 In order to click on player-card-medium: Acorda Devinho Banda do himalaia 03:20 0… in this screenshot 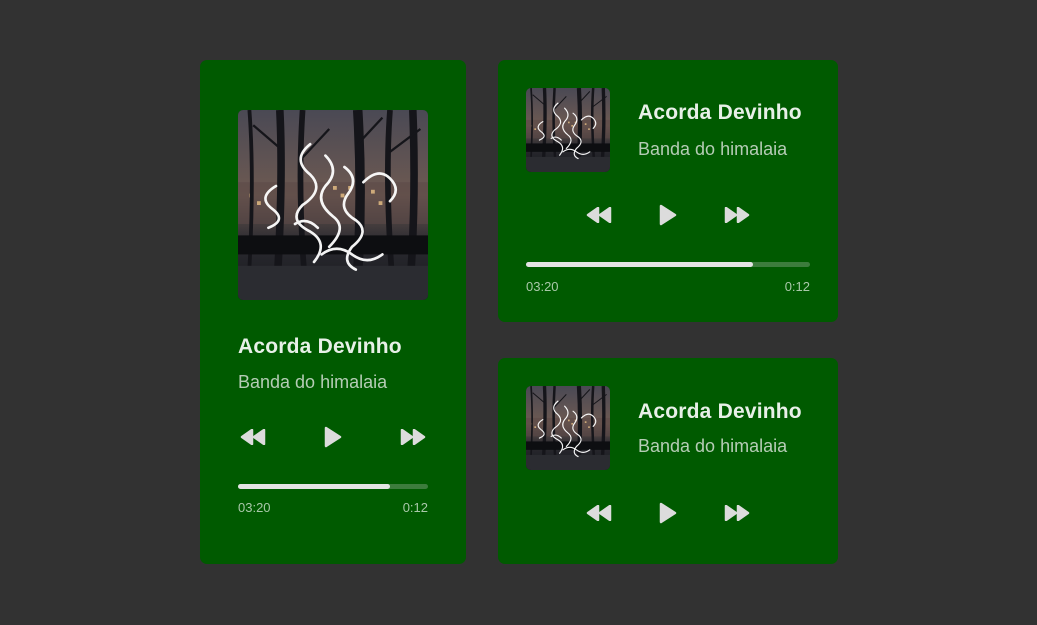, I will do `click(668, 191)`.